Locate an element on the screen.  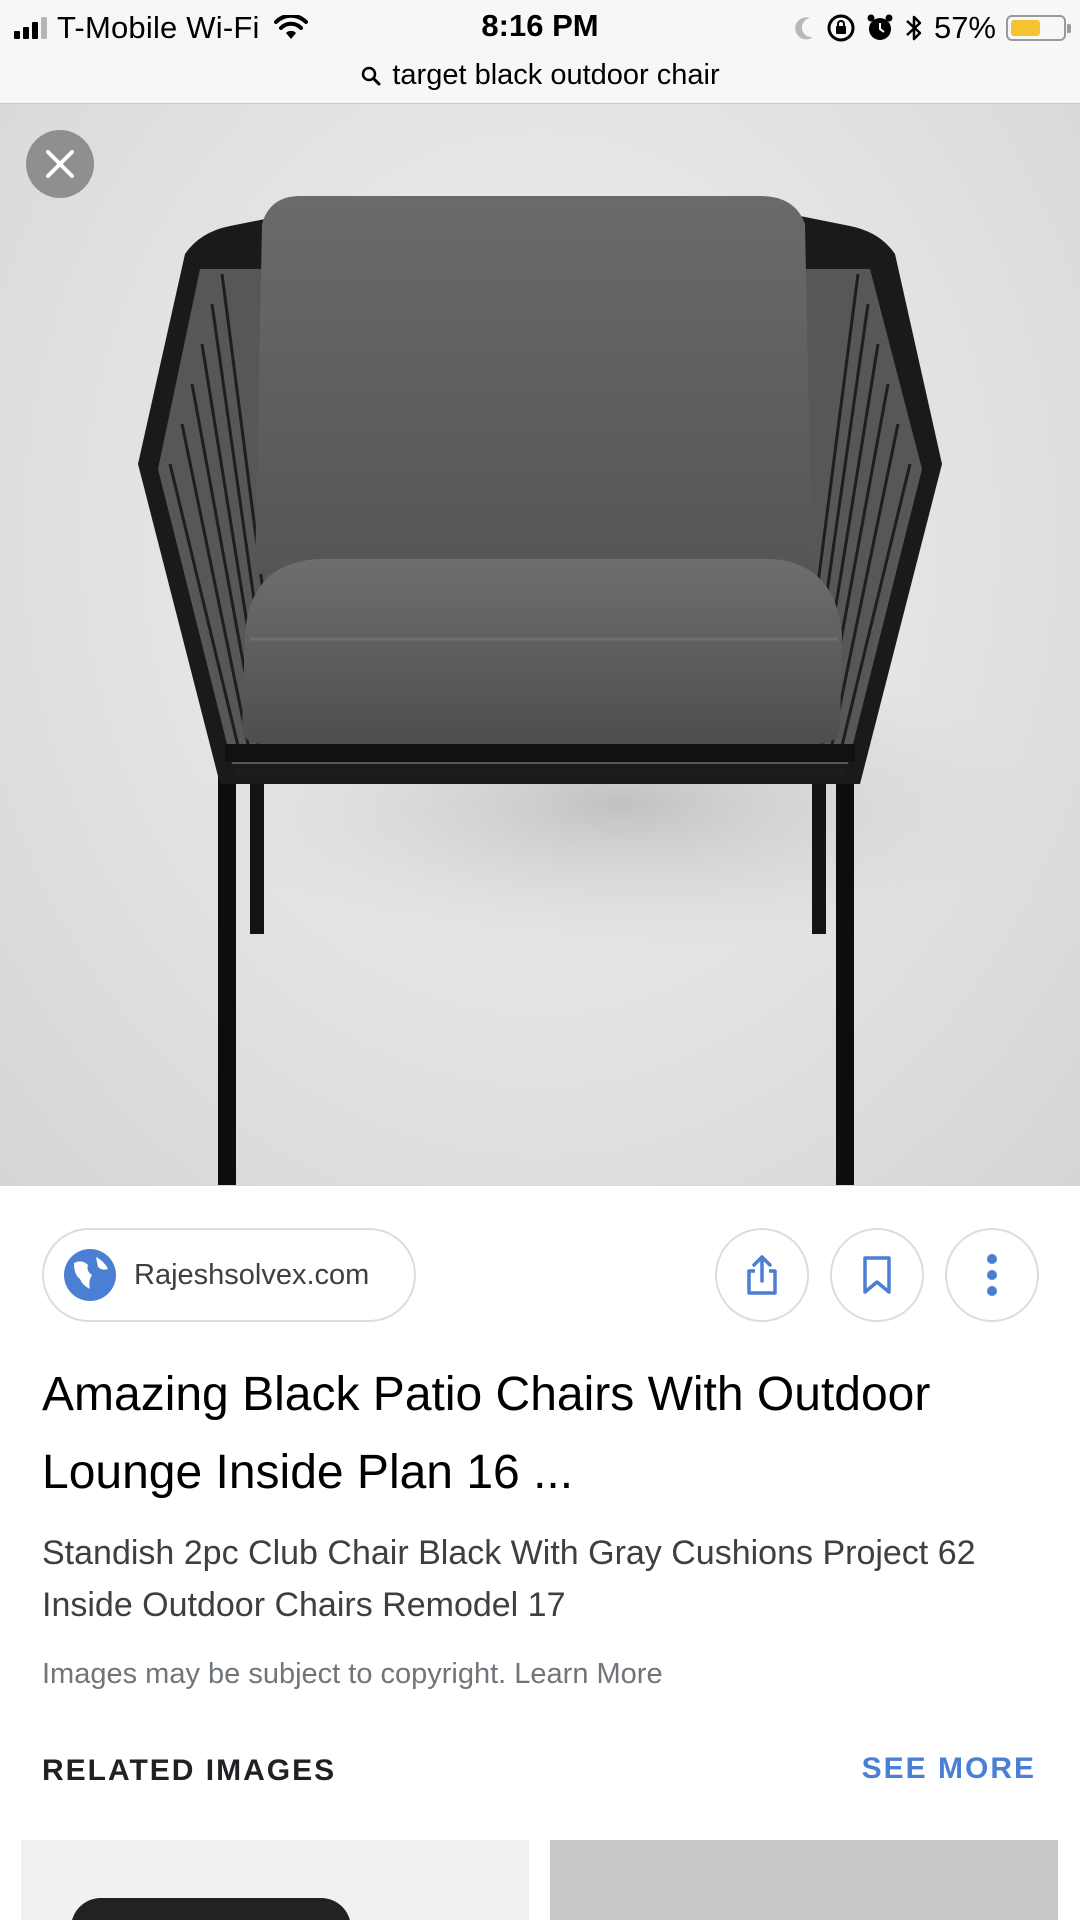
related-images-header: RELATED IMAGES is located at coordinates (189, 1770).